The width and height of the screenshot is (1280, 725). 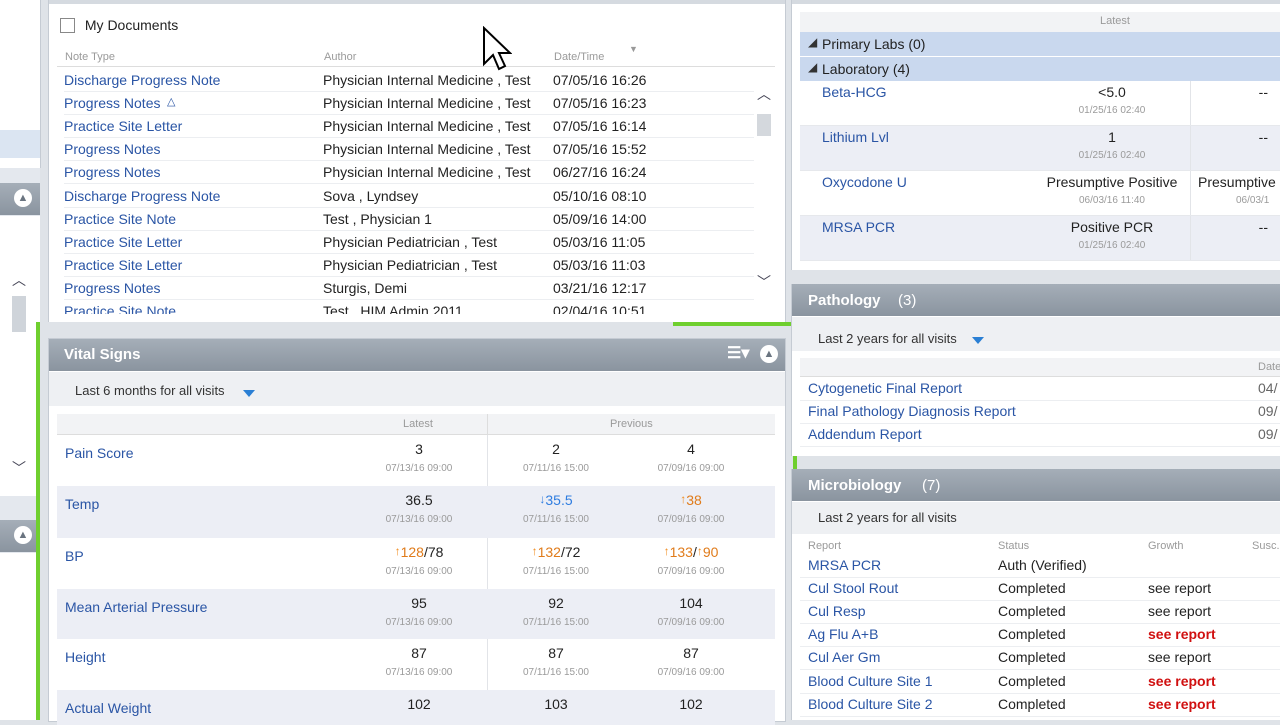 I want to click on pathology-filter: Last 2 years for all visits, so click(x=1036, y=334).